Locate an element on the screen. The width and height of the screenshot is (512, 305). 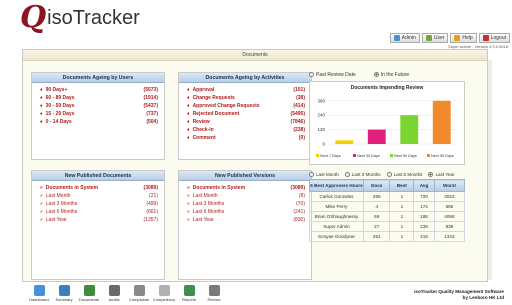
nav-dashboard: Dashboard is located at coordinates (39, 293).